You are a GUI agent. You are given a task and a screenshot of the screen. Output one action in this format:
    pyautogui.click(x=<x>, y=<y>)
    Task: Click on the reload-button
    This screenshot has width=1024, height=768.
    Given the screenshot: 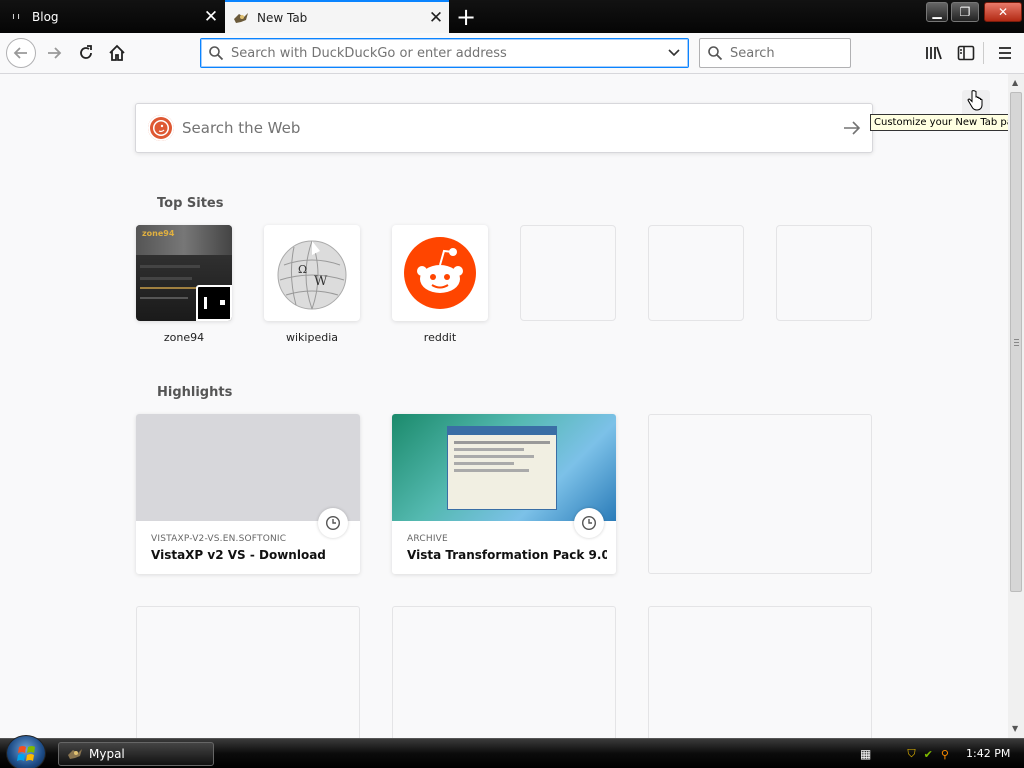 What is the action you would take?
    pyautogui.click(x=86, y=53)
    